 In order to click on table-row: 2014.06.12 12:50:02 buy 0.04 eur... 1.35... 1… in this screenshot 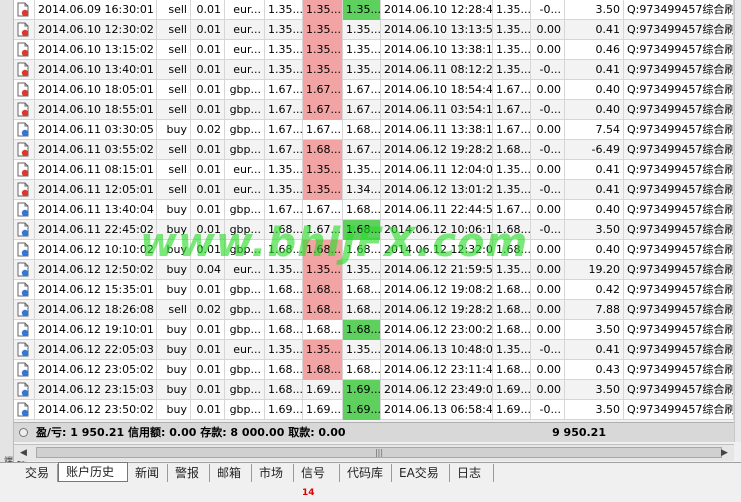, I will do `click(374, 270)`.